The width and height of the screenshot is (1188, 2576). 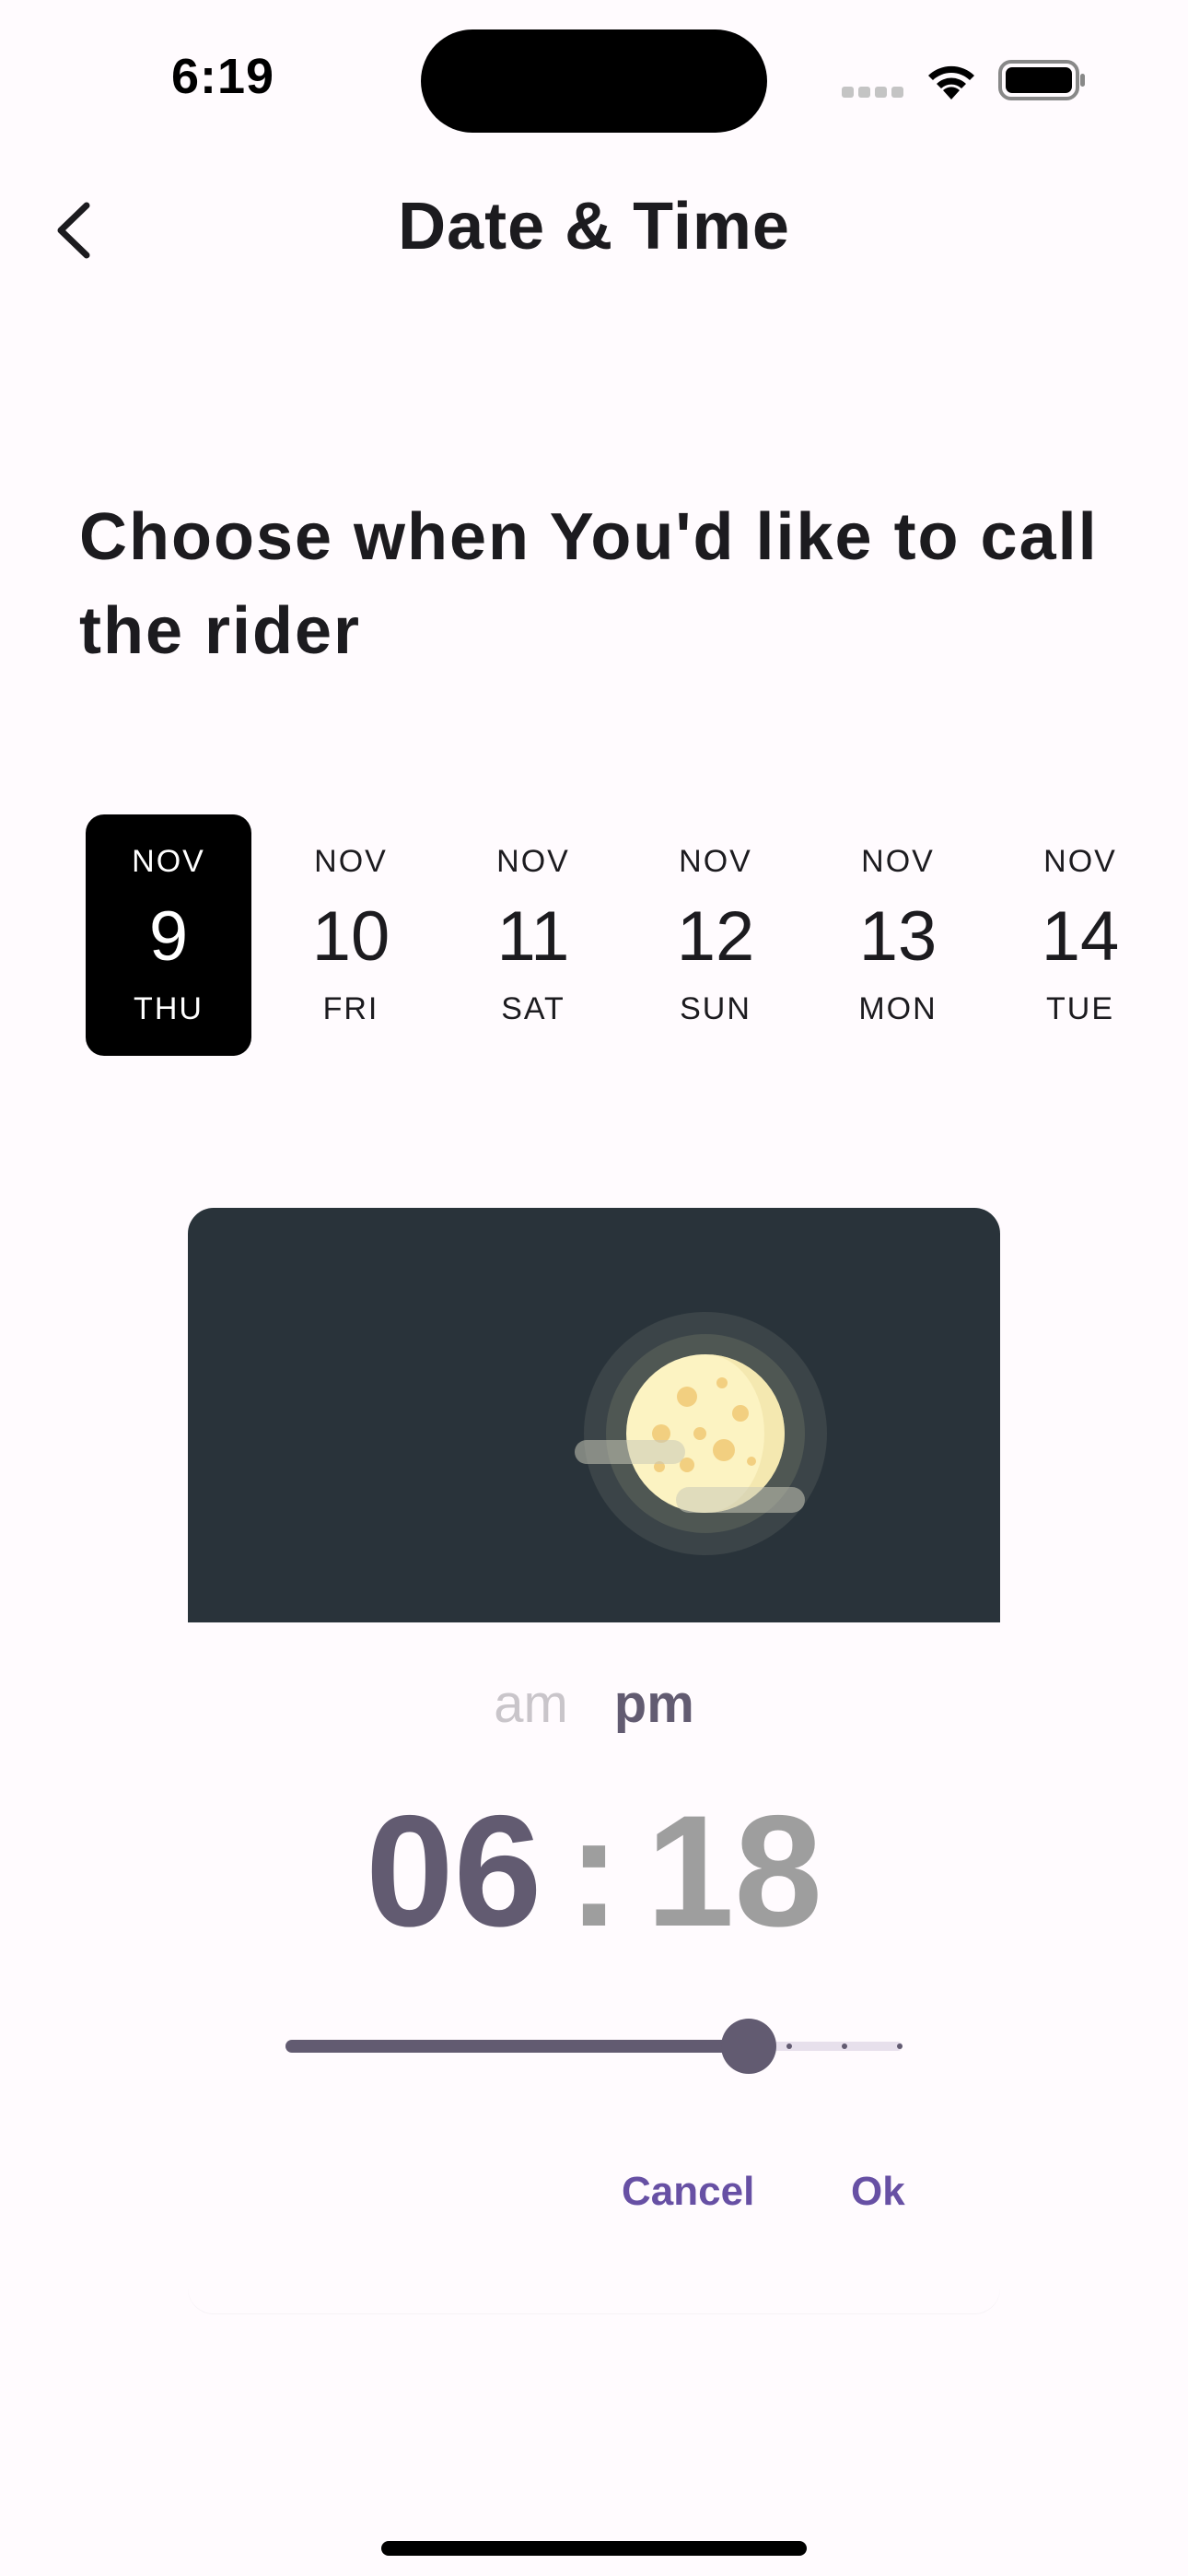 What do you see at coordinates (350, 1008) in the screenshot?
I see `date-weekday: FRI` at bounding box center [350, 1008].